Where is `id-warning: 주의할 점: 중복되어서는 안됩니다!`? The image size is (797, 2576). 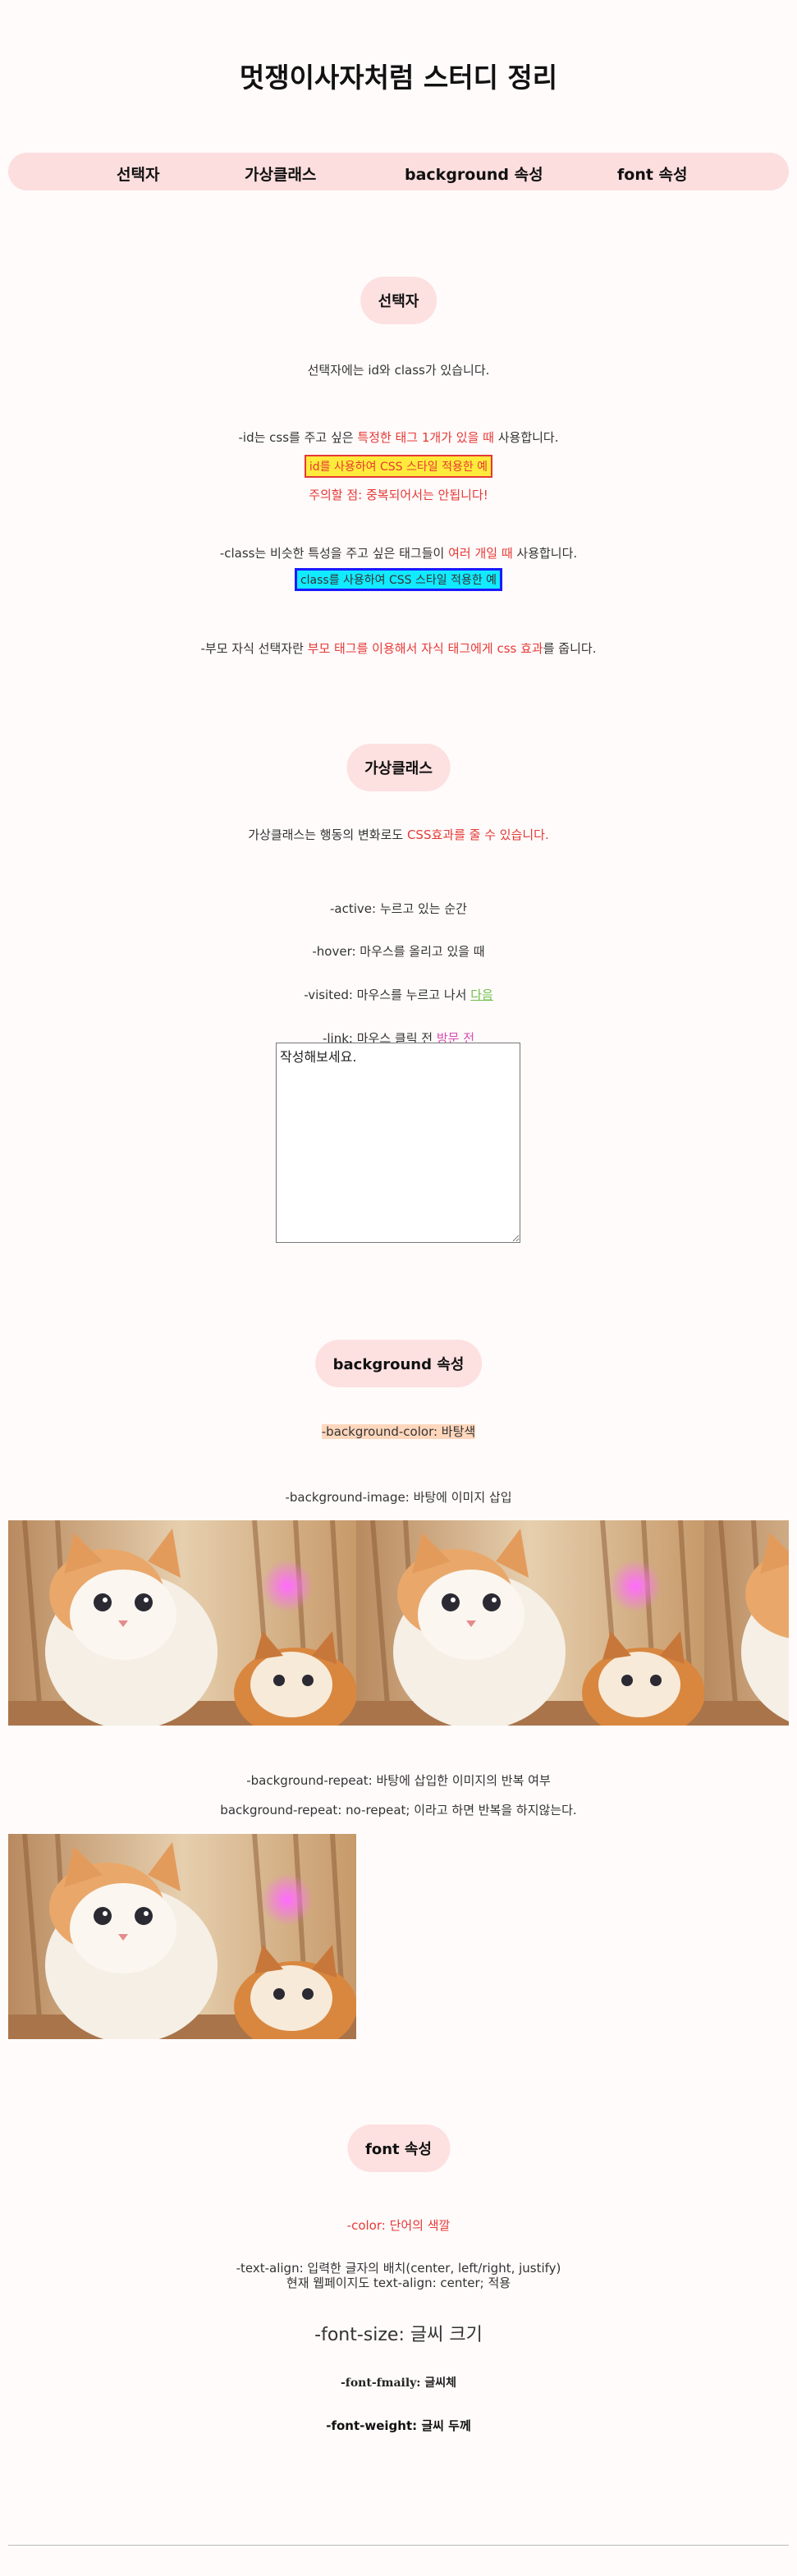 id-warning: 주의할 점: 중복되어서는 안됩니다! is located at coordinates (399, 495).